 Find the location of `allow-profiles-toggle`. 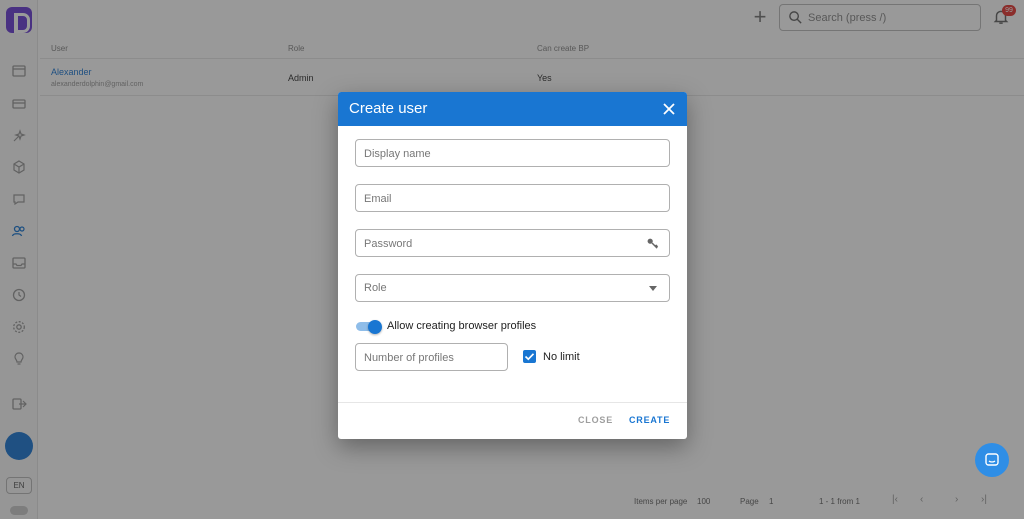

allow-profiles-toggle is located at coordinates (369, 327).